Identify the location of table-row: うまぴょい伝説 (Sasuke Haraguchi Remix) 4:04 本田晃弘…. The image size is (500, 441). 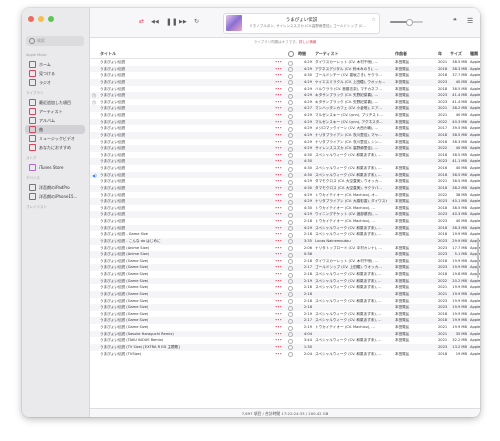
(285, 334).